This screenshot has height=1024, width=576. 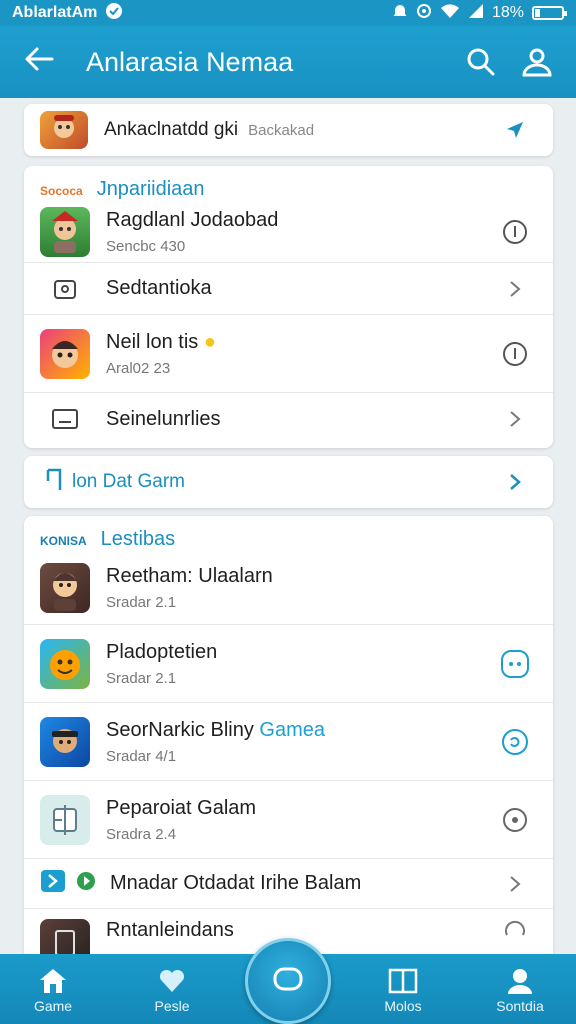 I want to click on link-label: lon Dat Garm, so click(x=128, y=481).